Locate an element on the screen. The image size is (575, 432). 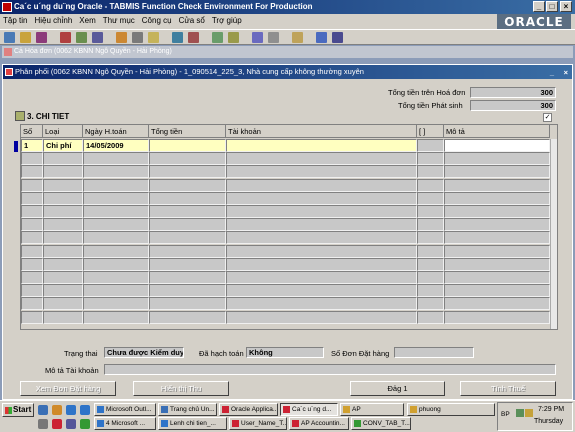
menu-file: Tập tin is located at coordinates (15, 20).